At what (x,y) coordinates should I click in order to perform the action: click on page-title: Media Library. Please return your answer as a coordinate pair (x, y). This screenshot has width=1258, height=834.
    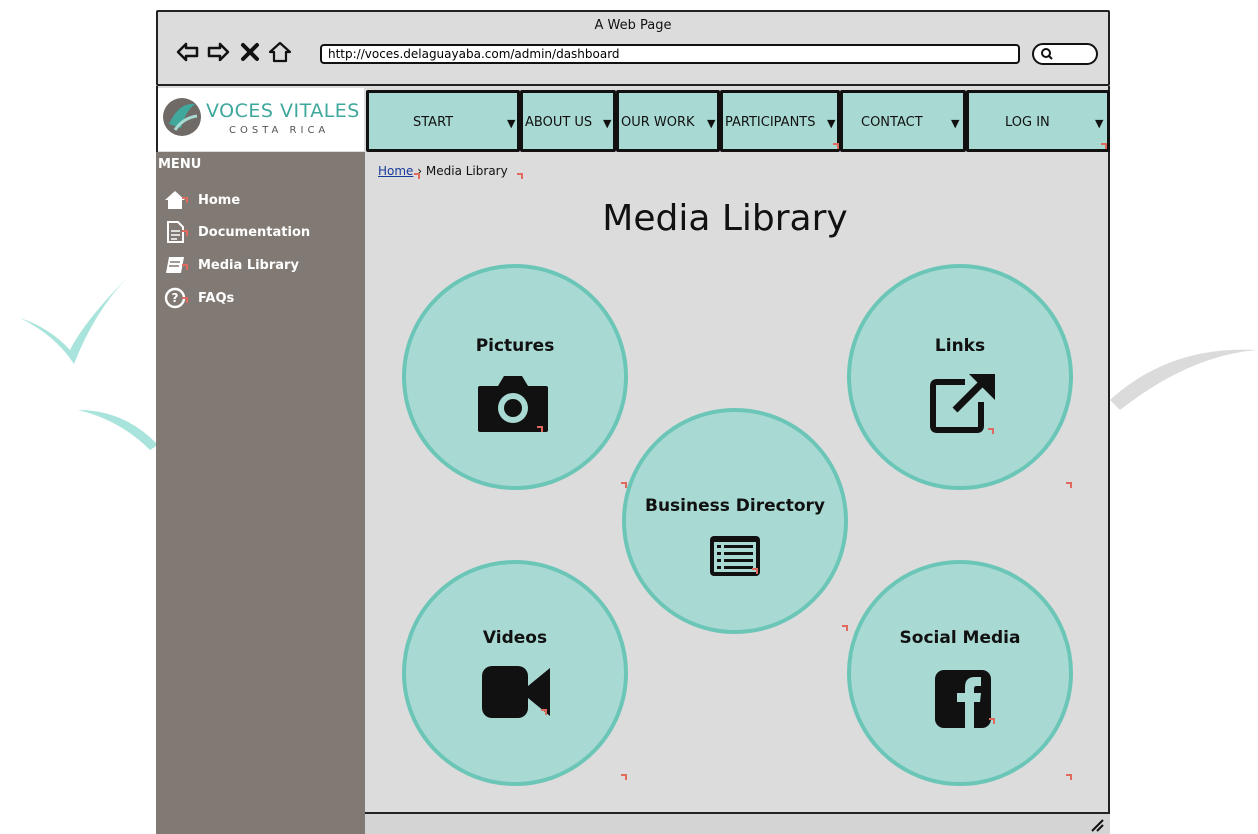
    Looking at the image, I should click on (725, 218).